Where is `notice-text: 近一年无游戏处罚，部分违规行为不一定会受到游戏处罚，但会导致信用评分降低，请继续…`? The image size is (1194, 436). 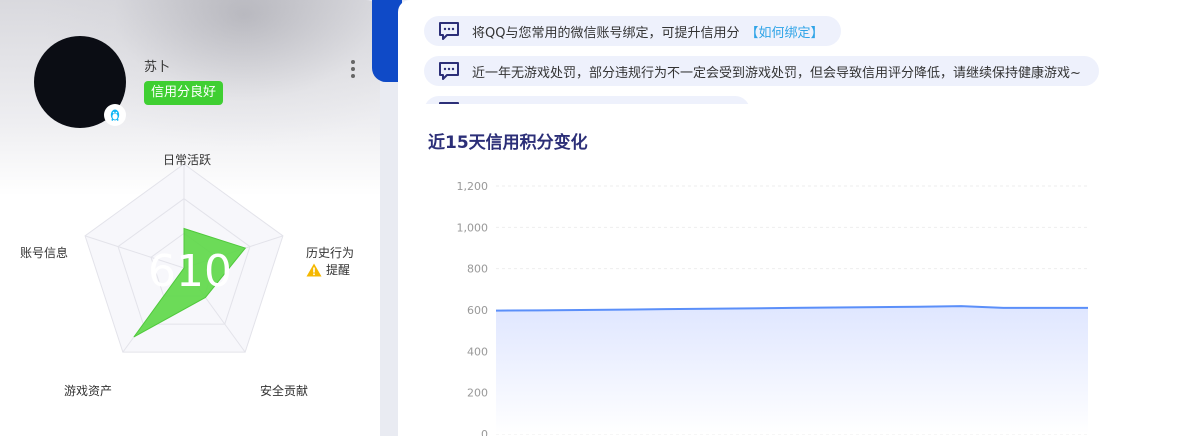 notice-text: 近一年无游戏处罚，部分违规行为不一定会受到游戏处罚，但会导致信用评分降低，请继续… is located at coordinates (776, 73).